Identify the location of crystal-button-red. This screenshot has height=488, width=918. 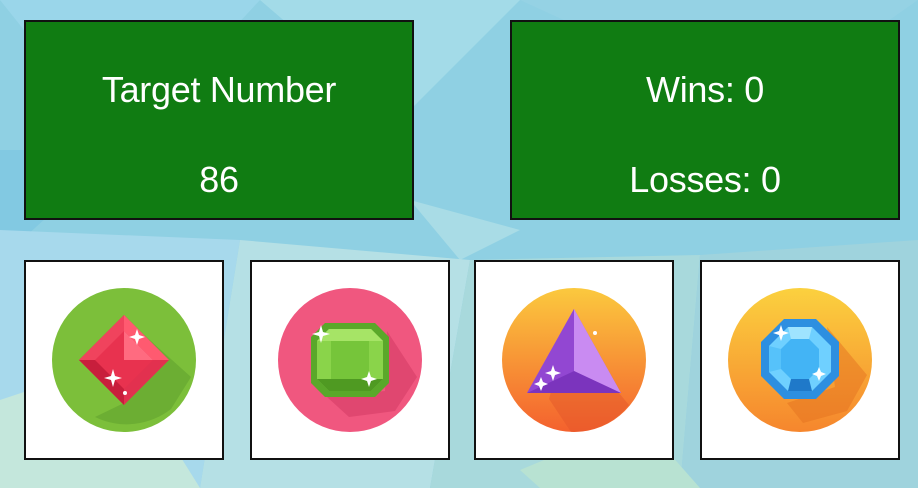
(124, 360).